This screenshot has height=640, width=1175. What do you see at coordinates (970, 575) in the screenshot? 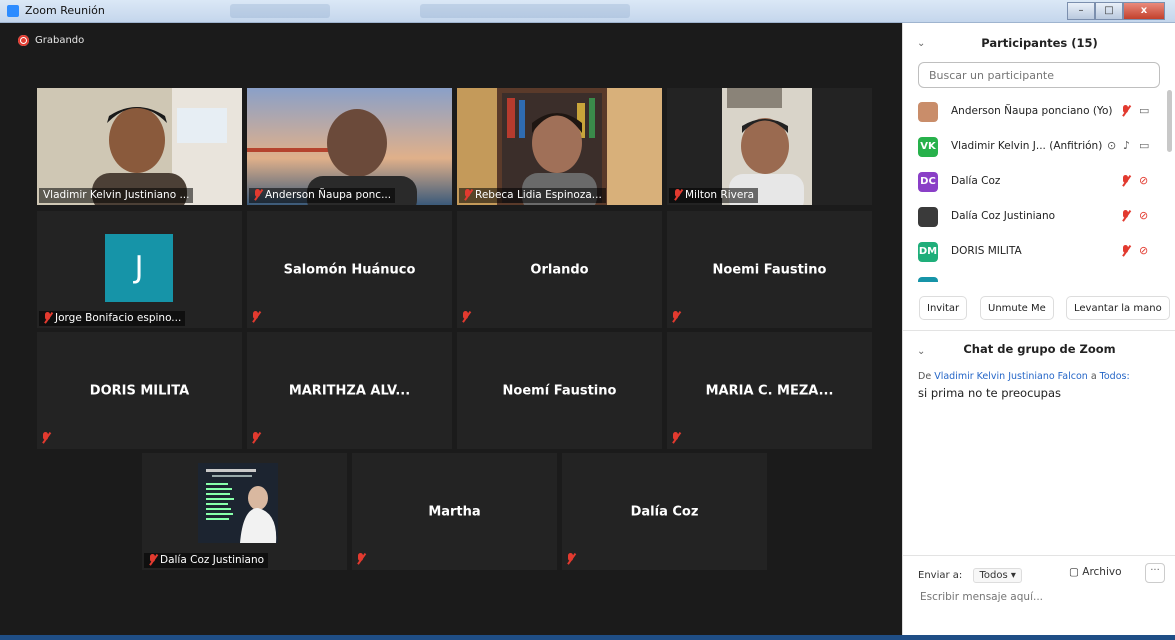
I see `send-to-row: Enviar a: Todos ▾` at bounding box center [970, 575].